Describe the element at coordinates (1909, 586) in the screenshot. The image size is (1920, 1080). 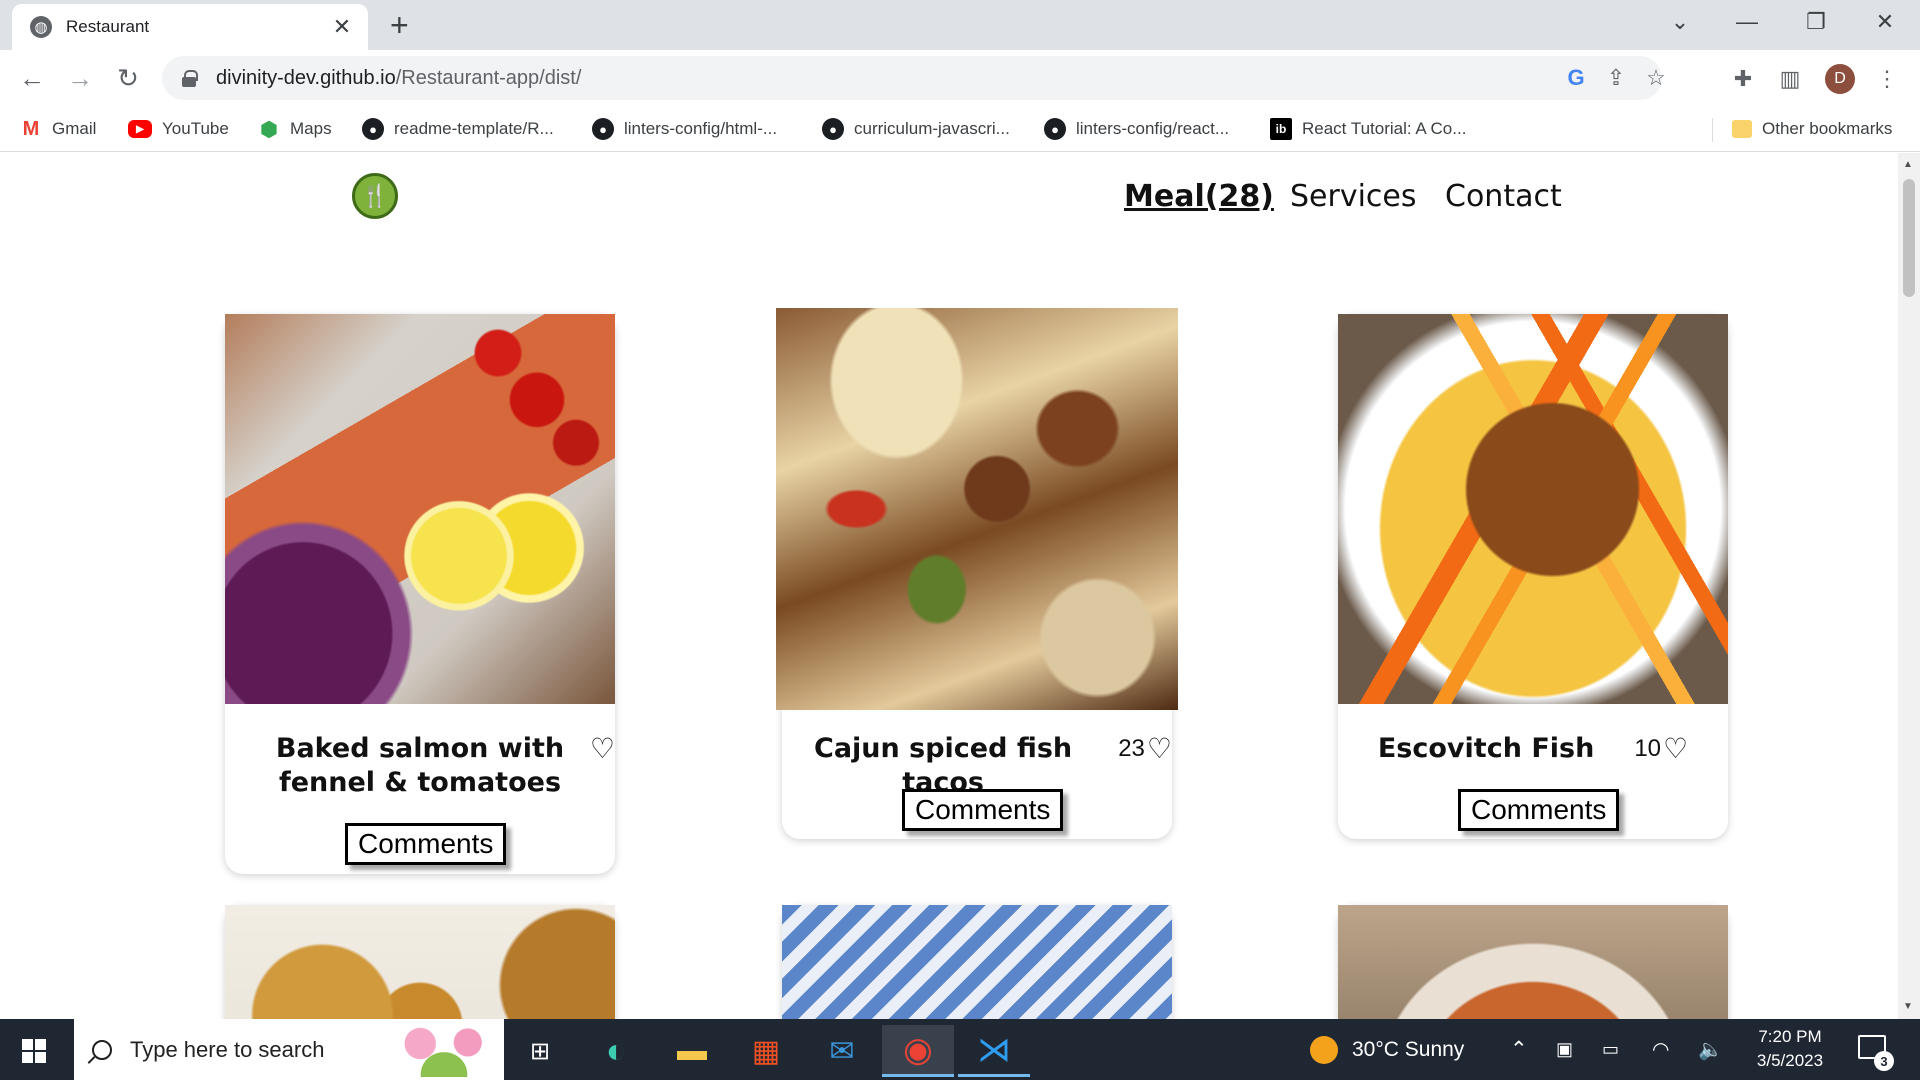
I see `page-scrollbar: ▲ ▼` at that location.